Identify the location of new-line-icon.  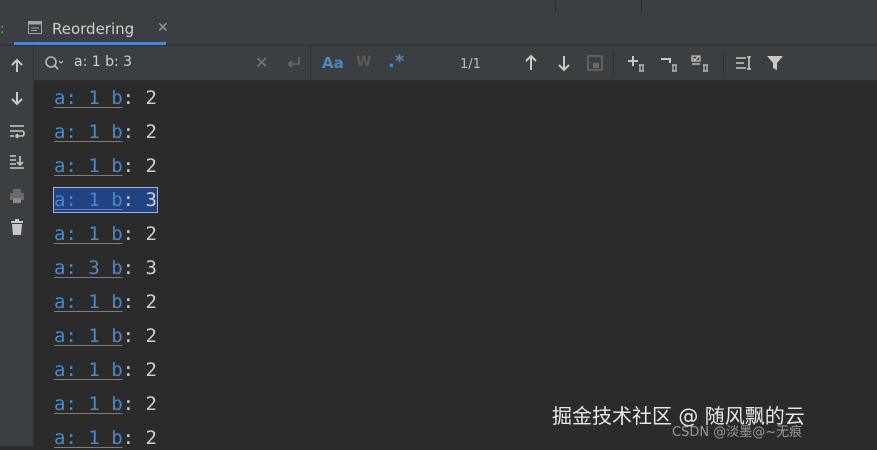
(293, 63).